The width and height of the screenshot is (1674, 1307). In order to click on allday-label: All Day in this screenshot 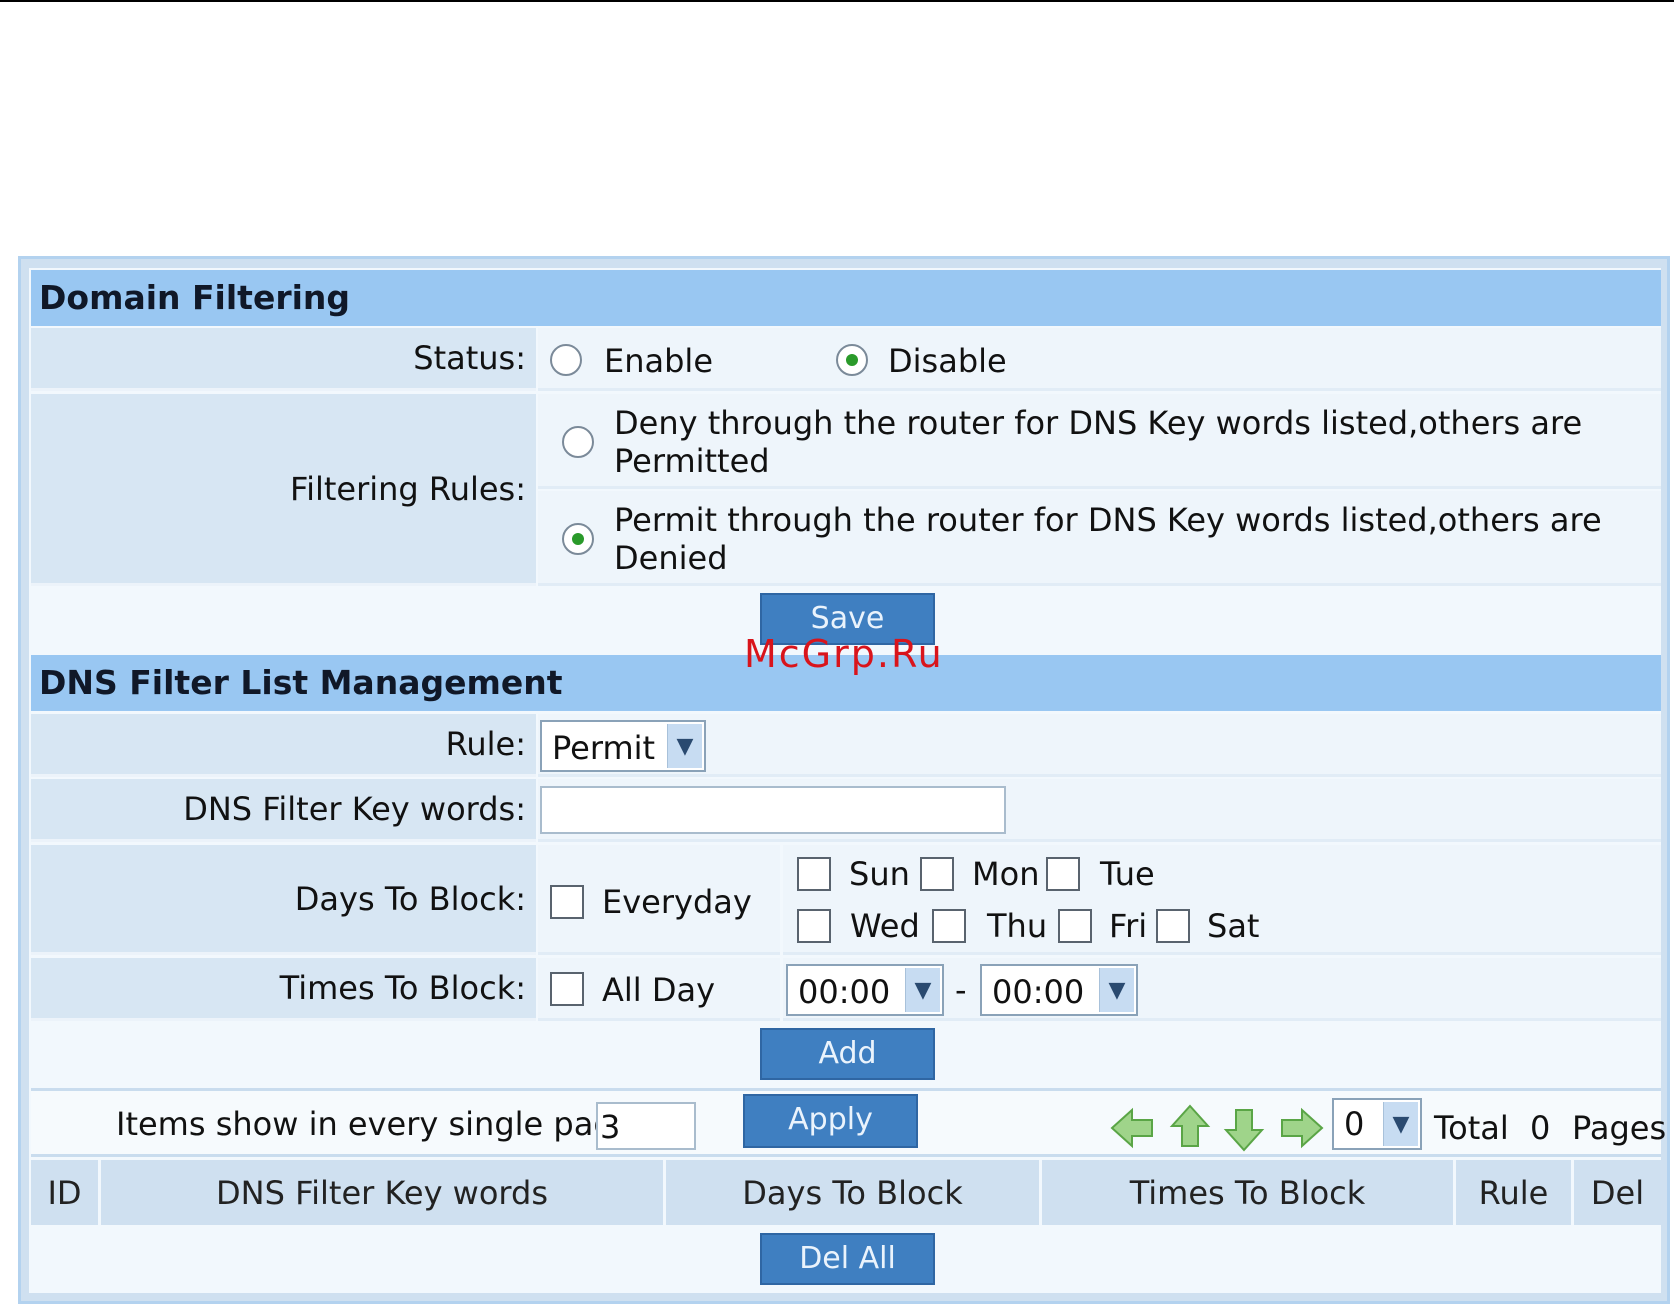, I will do `click(659, 990)`.